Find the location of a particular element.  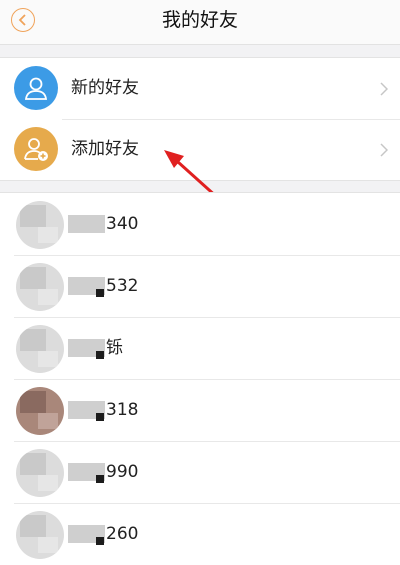

page-title: 我的好友 is located at coordinates (199, 20).